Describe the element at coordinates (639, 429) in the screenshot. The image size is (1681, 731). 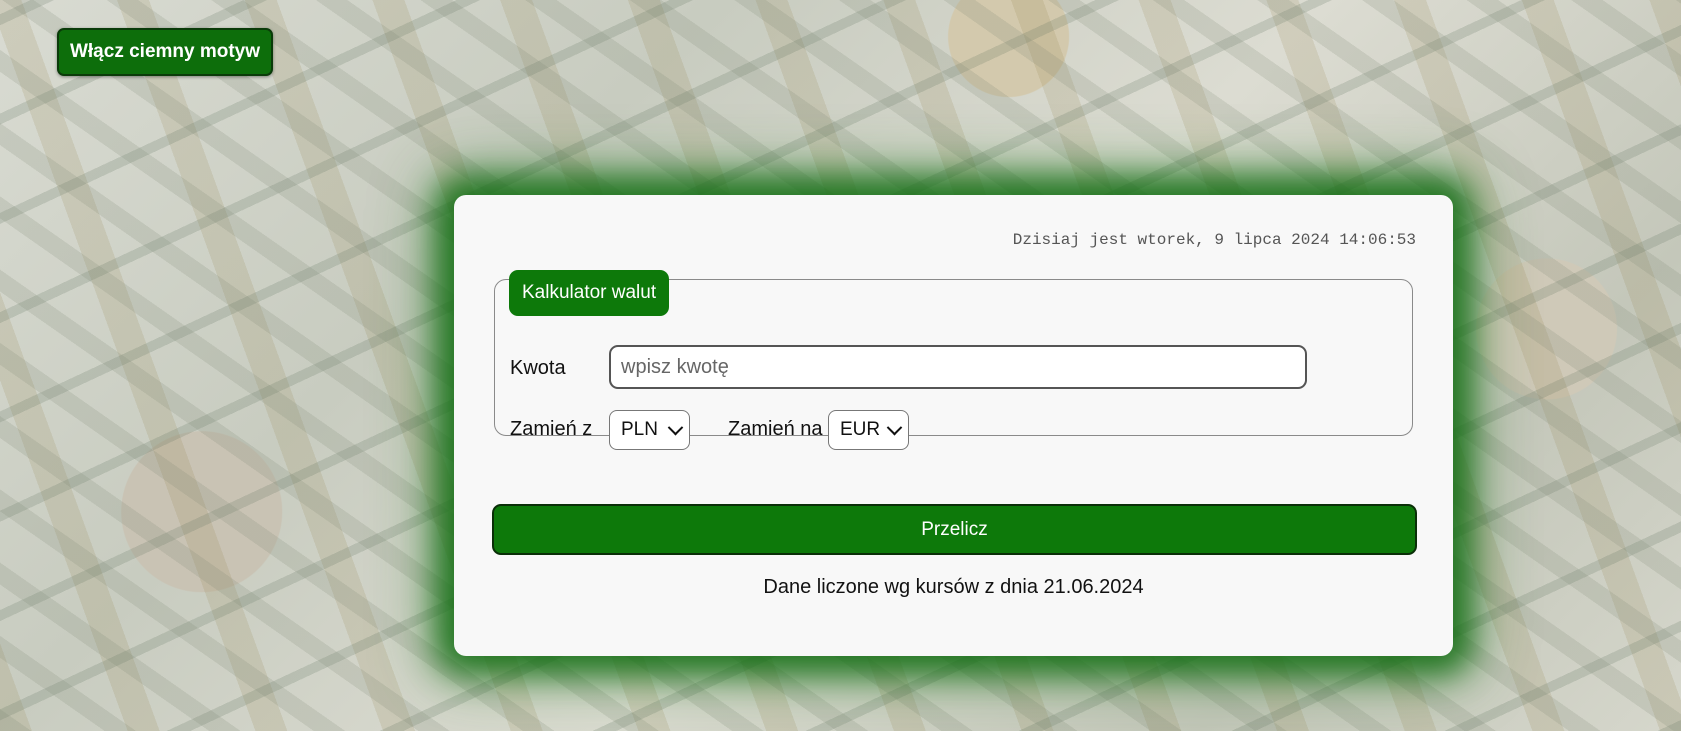
I see `from-currency-value: PLN` at that location.